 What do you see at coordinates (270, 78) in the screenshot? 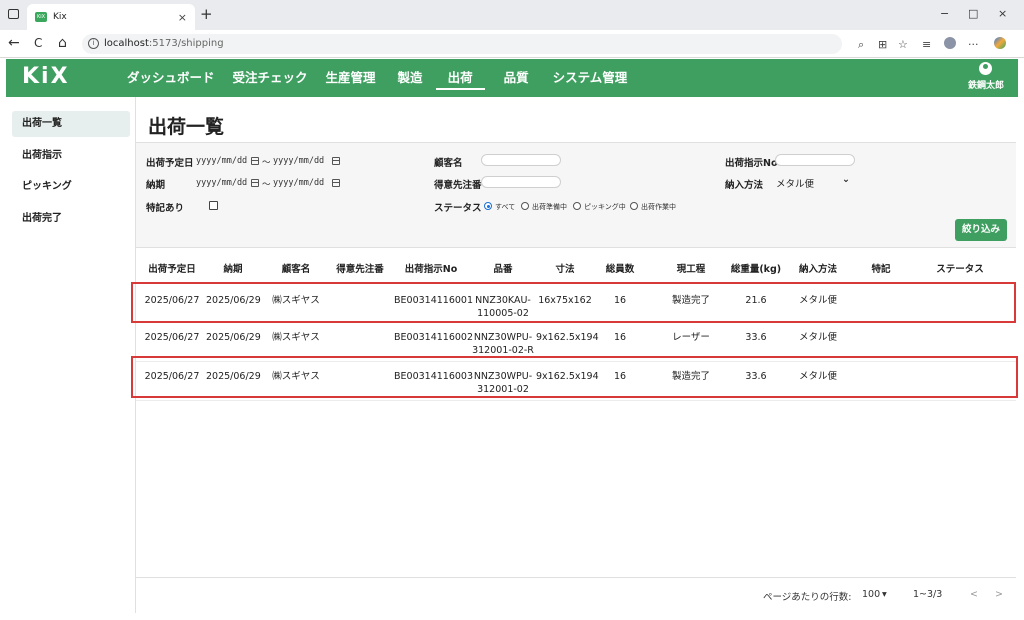
I see `nav-order-check: 受注チェック` at bounding box center [270, 78].